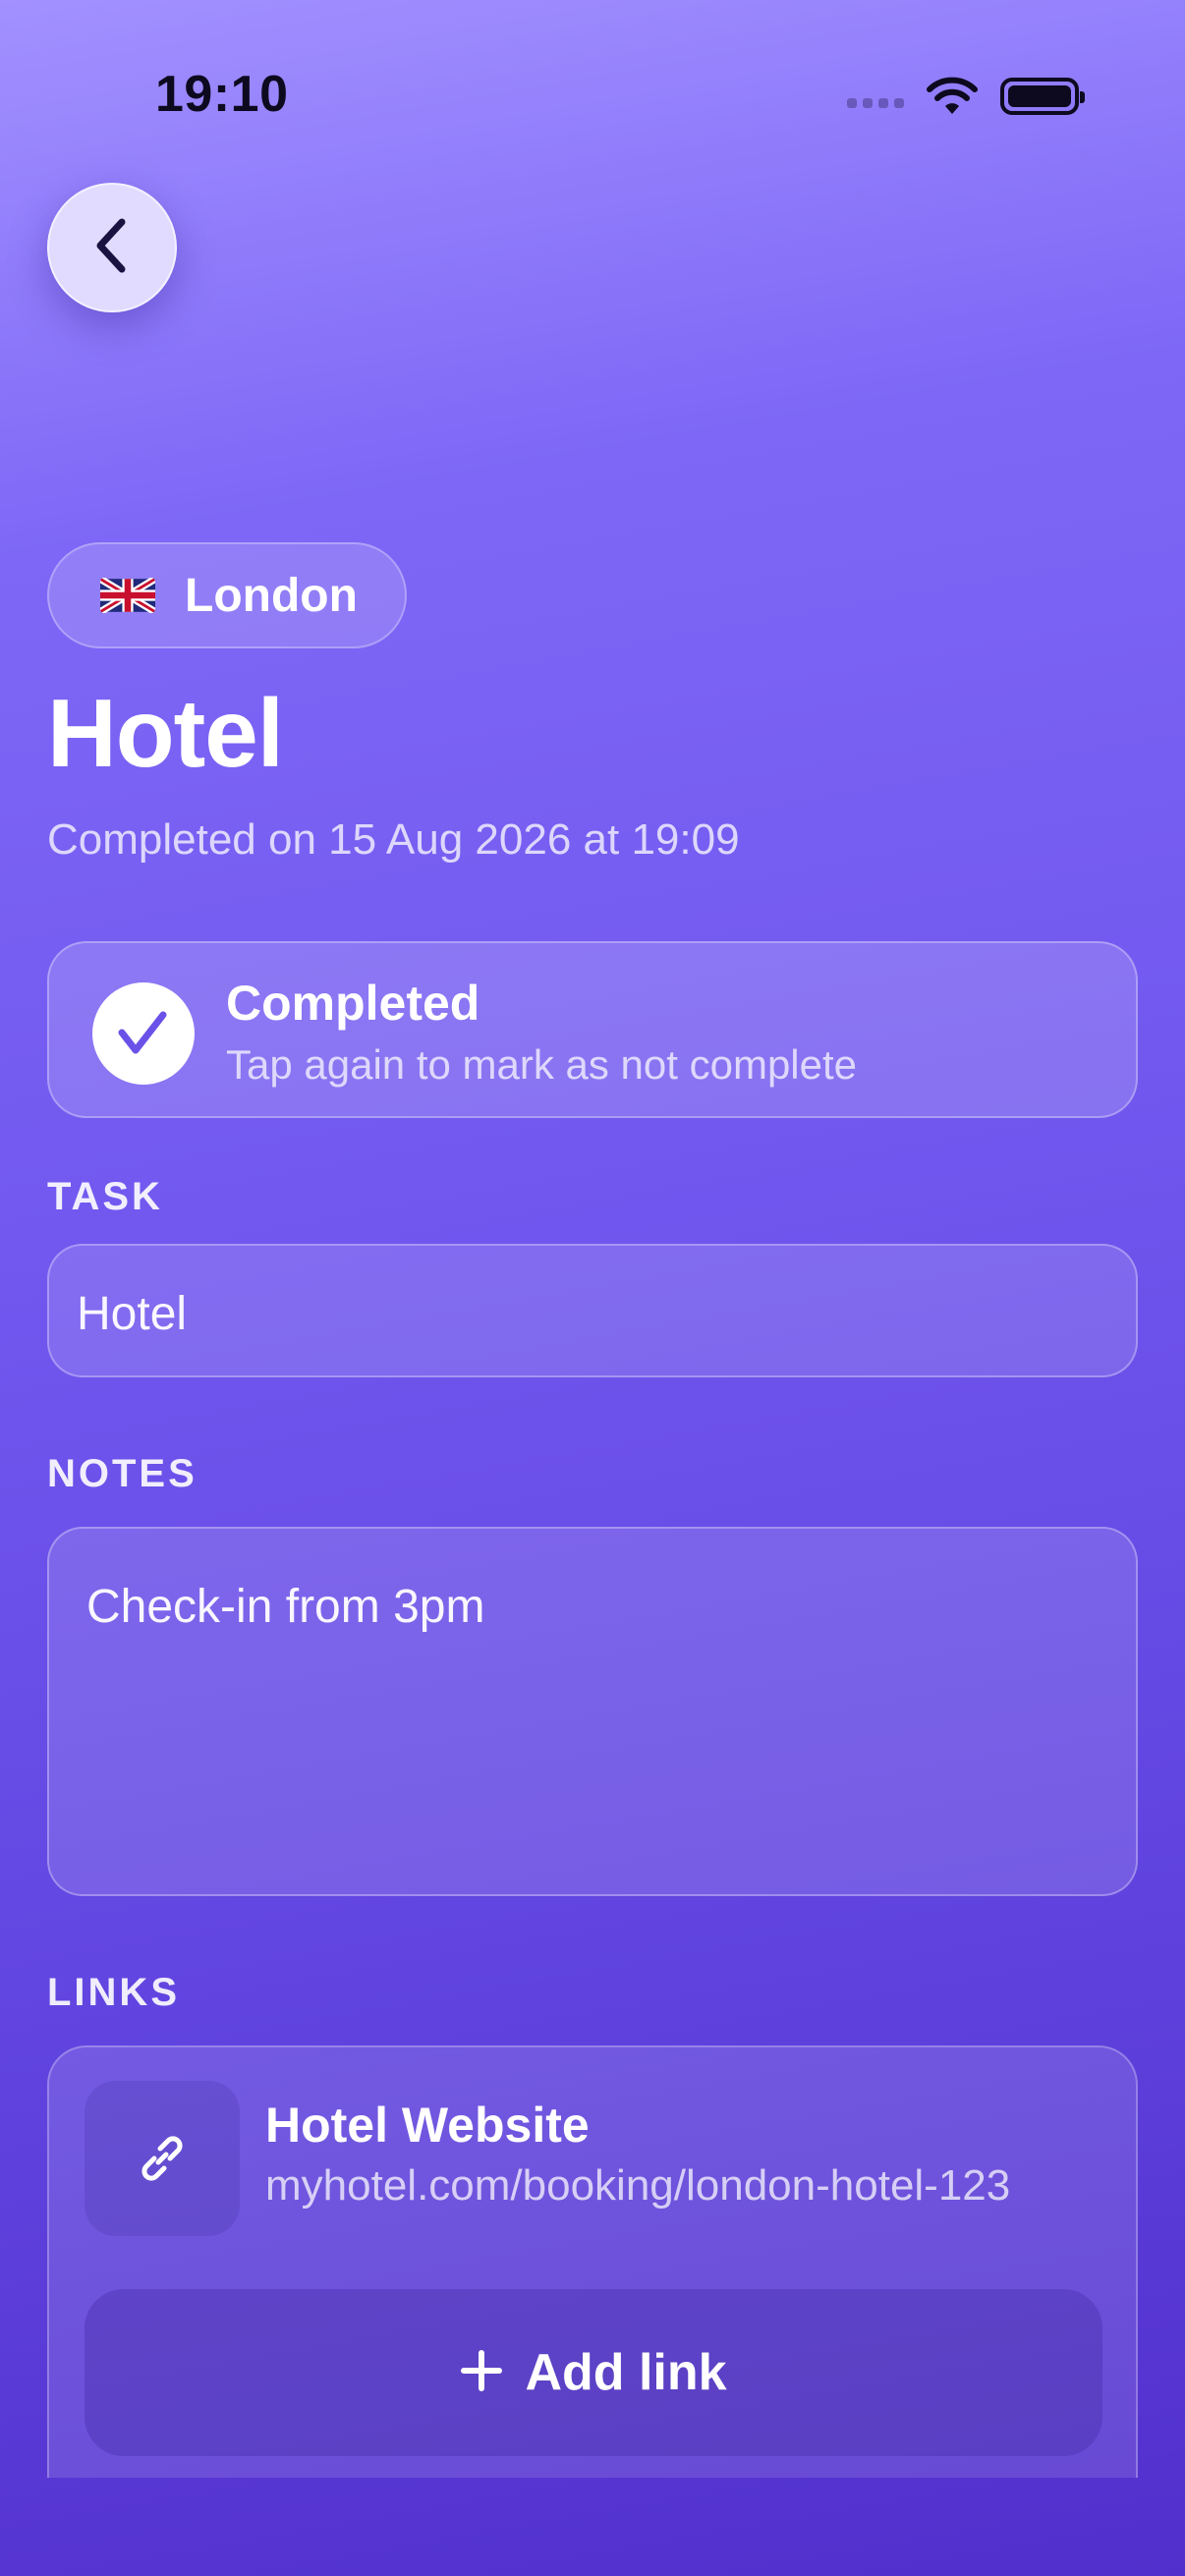 This screenshot has height=2576, width=1185. What do you see at coordinates (353, 1003) in the screenshot?
I see `completion-status-title: Completed` at bounding box center [353, 1003].